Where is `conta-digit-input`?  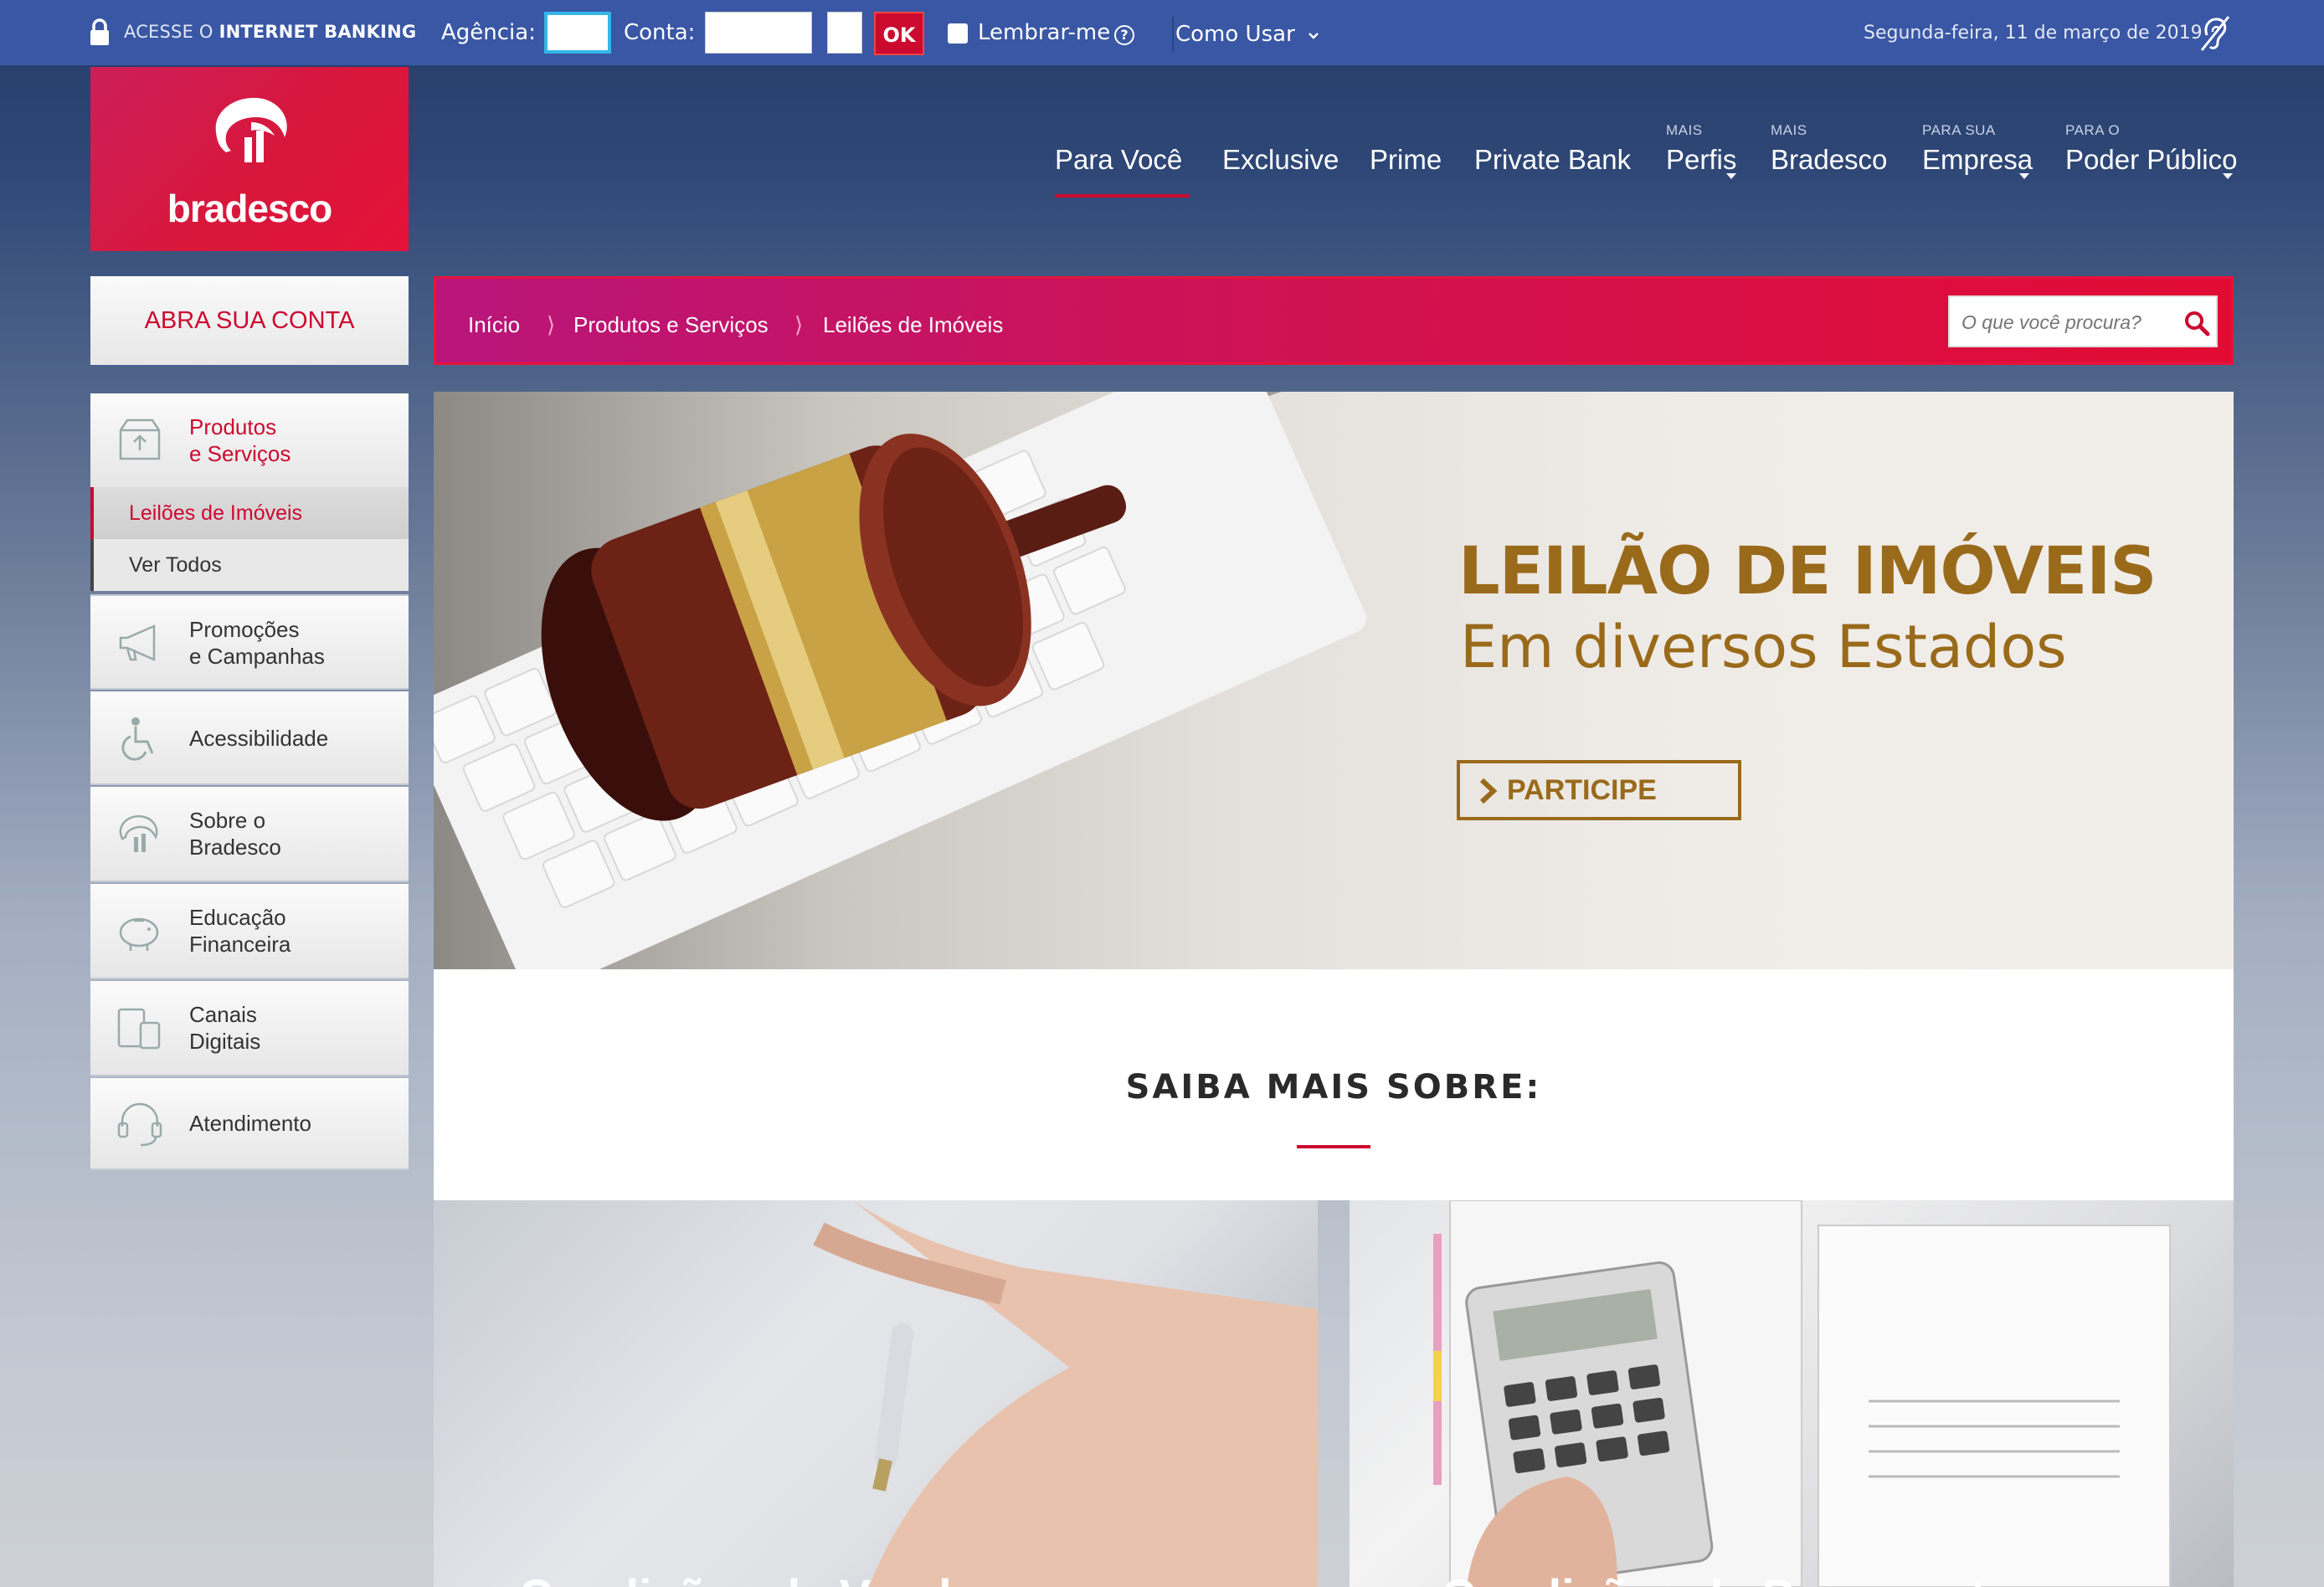
conta-digit-input is located at coordinates (844, 33).